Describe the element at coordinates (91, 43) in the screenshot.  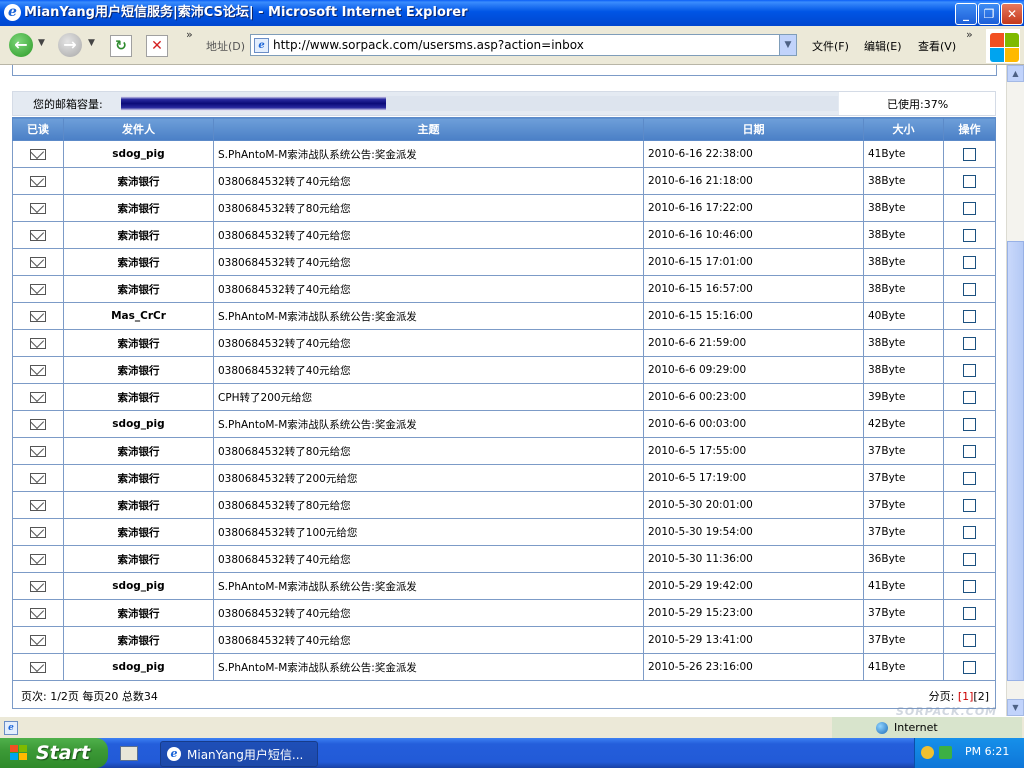
I see `forward-dropdown-icon: ▼` at that location.